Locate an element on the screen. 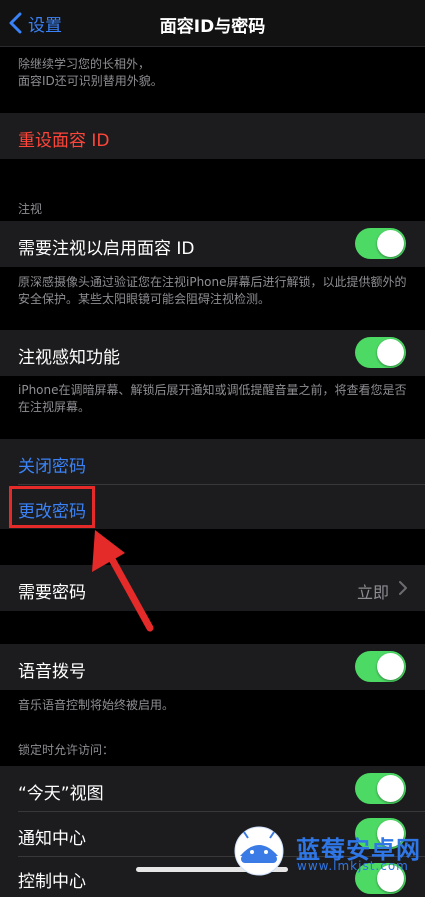  annotation-arrow-icon is located at coordinates (123, 581).